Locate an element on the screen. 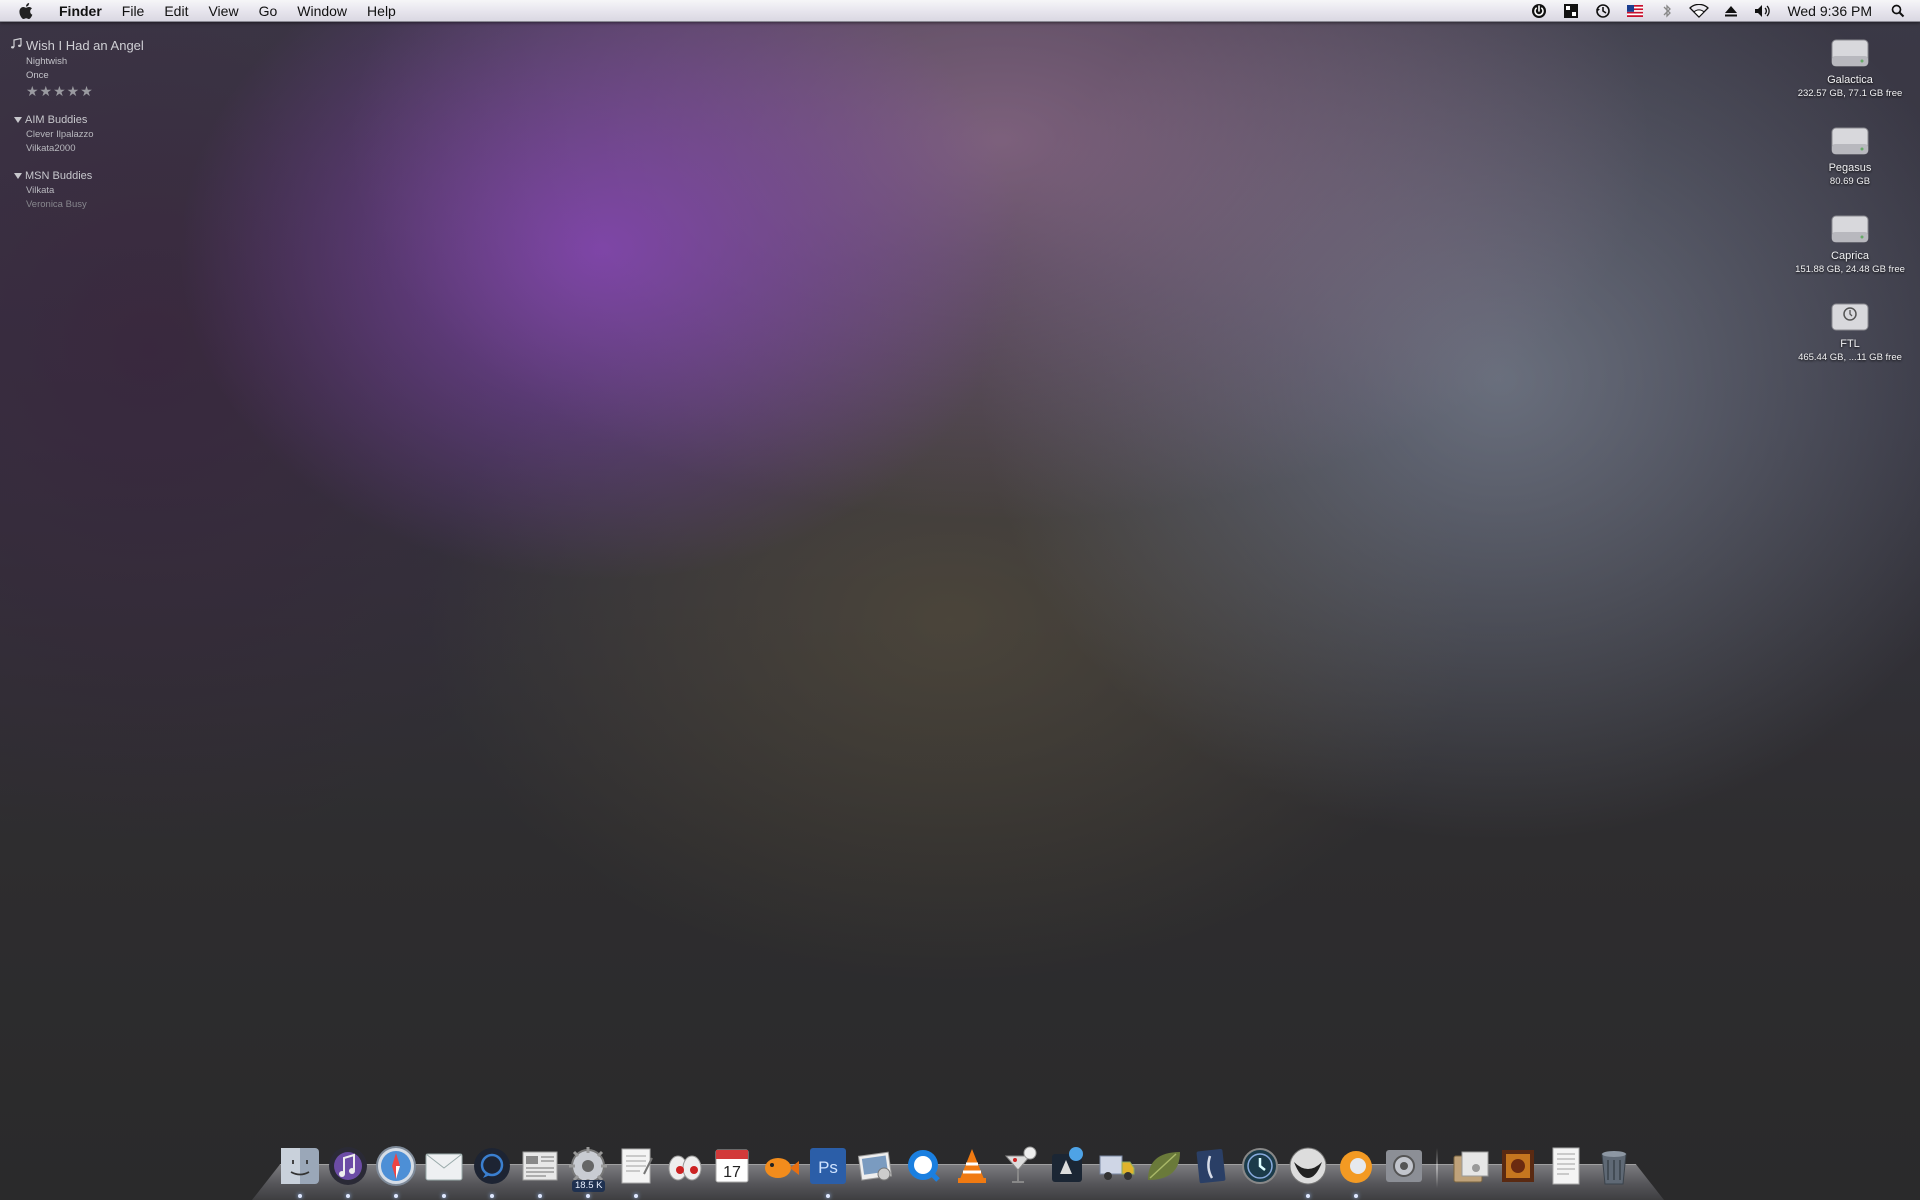 The width and height of the screenshot is (1920, 1200). calendar-day: 17 is located at coordinates (732, 1172).